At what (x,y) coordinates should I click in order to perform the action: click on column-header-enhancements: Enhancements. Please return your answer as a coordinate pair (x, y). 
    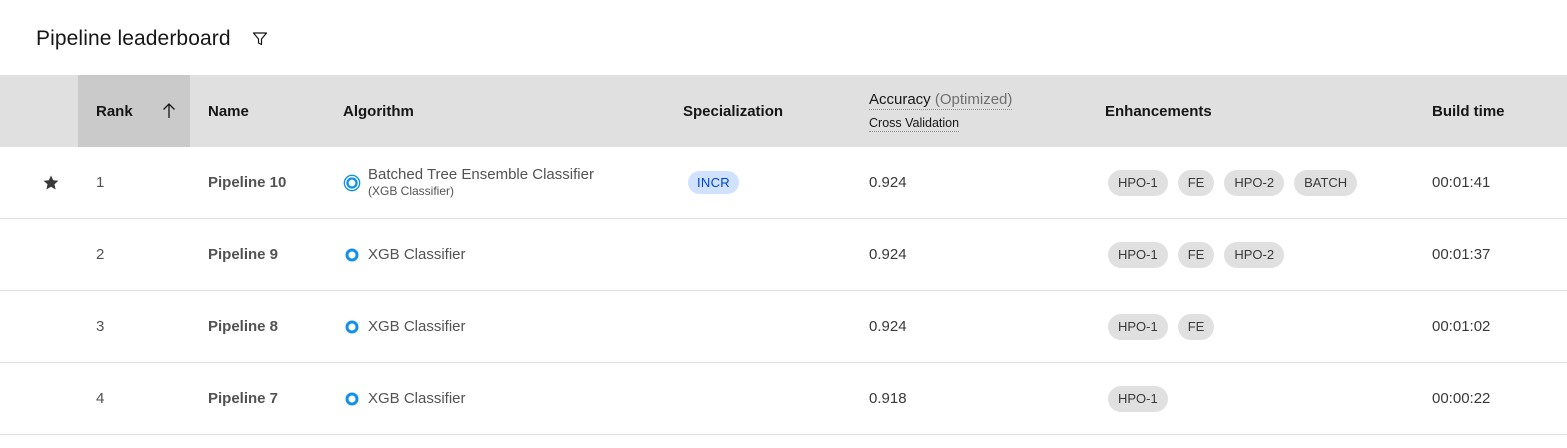
    Looking at the image, I should click on (1158, 111).